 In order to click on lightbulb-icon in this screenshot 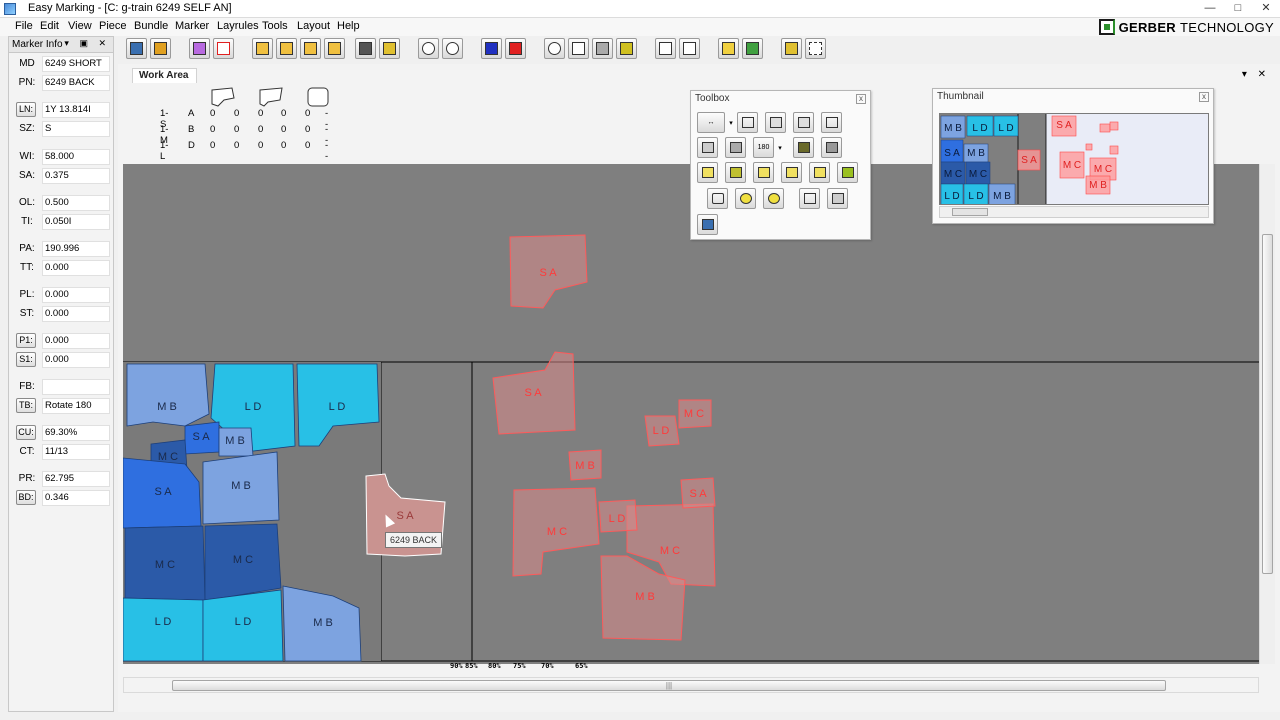, I will do `click(745, 198)`.